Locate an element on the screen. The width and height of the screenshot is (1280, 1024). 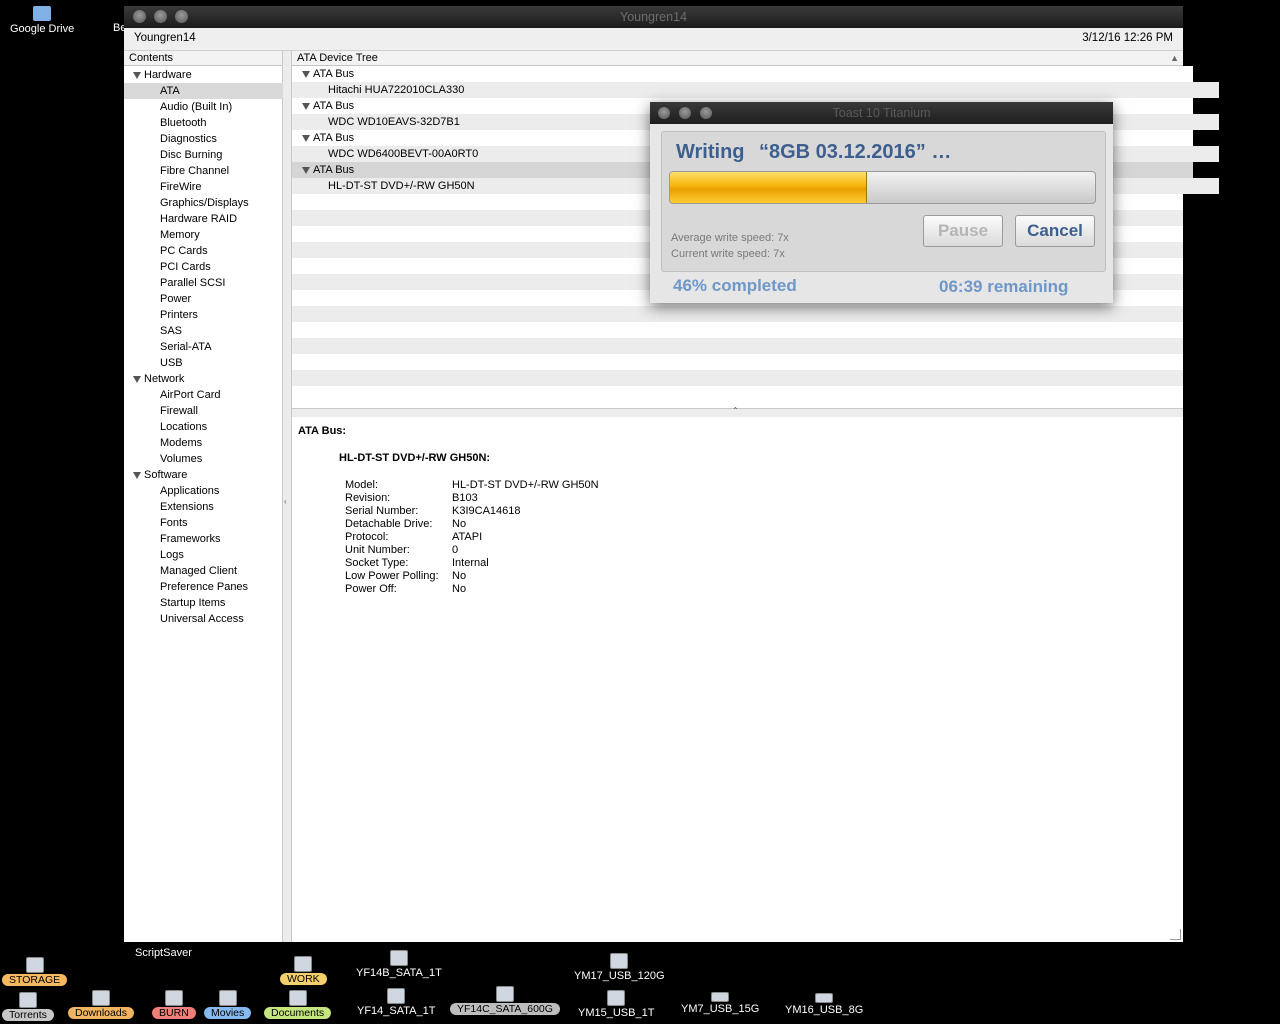
sidebar-item: Network is located at coordinates (207, 379).